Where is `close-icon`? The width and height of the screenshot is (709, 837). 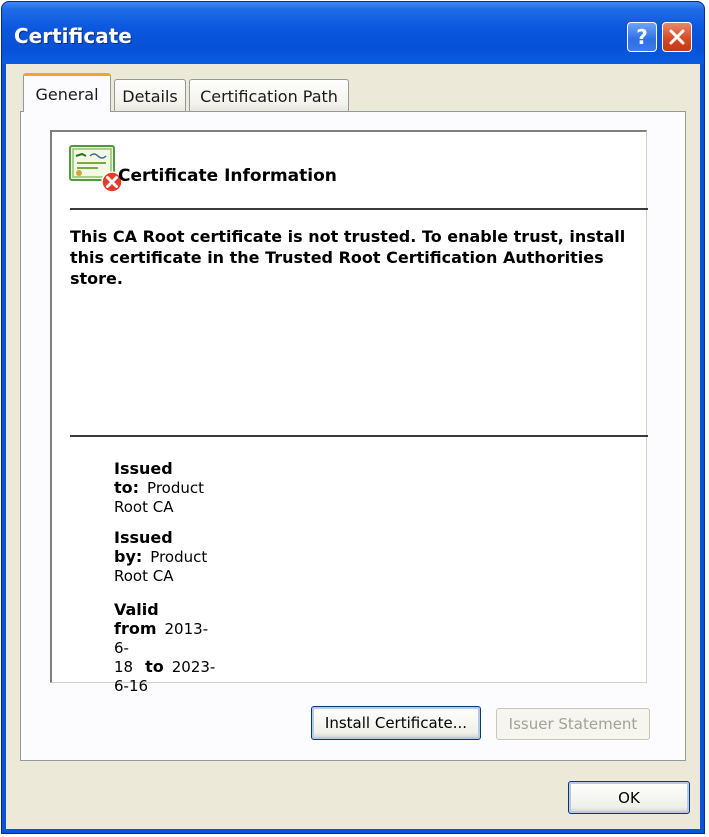
close-icon is located at coordinates (677, 37).